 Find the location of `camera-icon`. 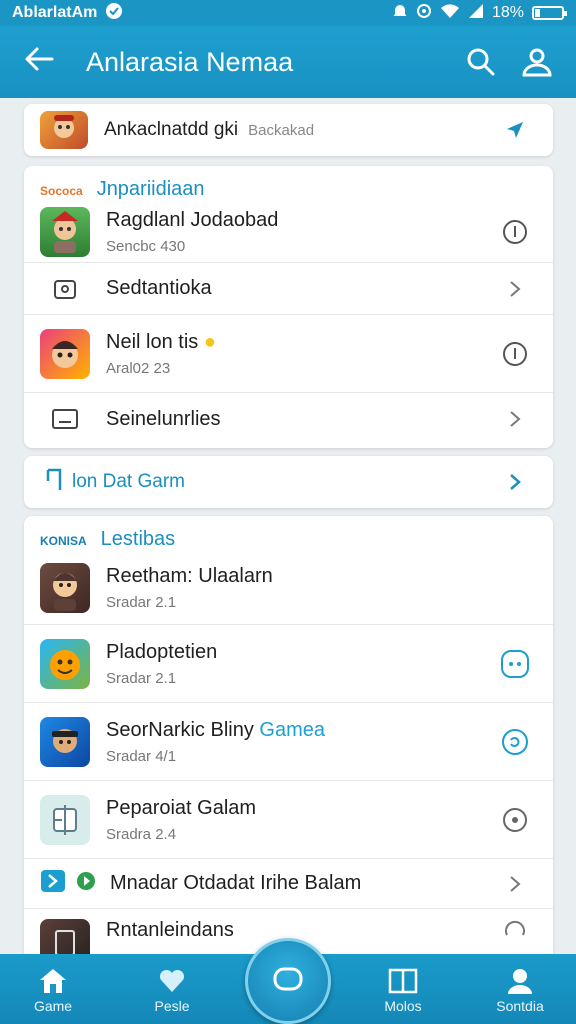

camera-icon is located at coordinates (288, 981).